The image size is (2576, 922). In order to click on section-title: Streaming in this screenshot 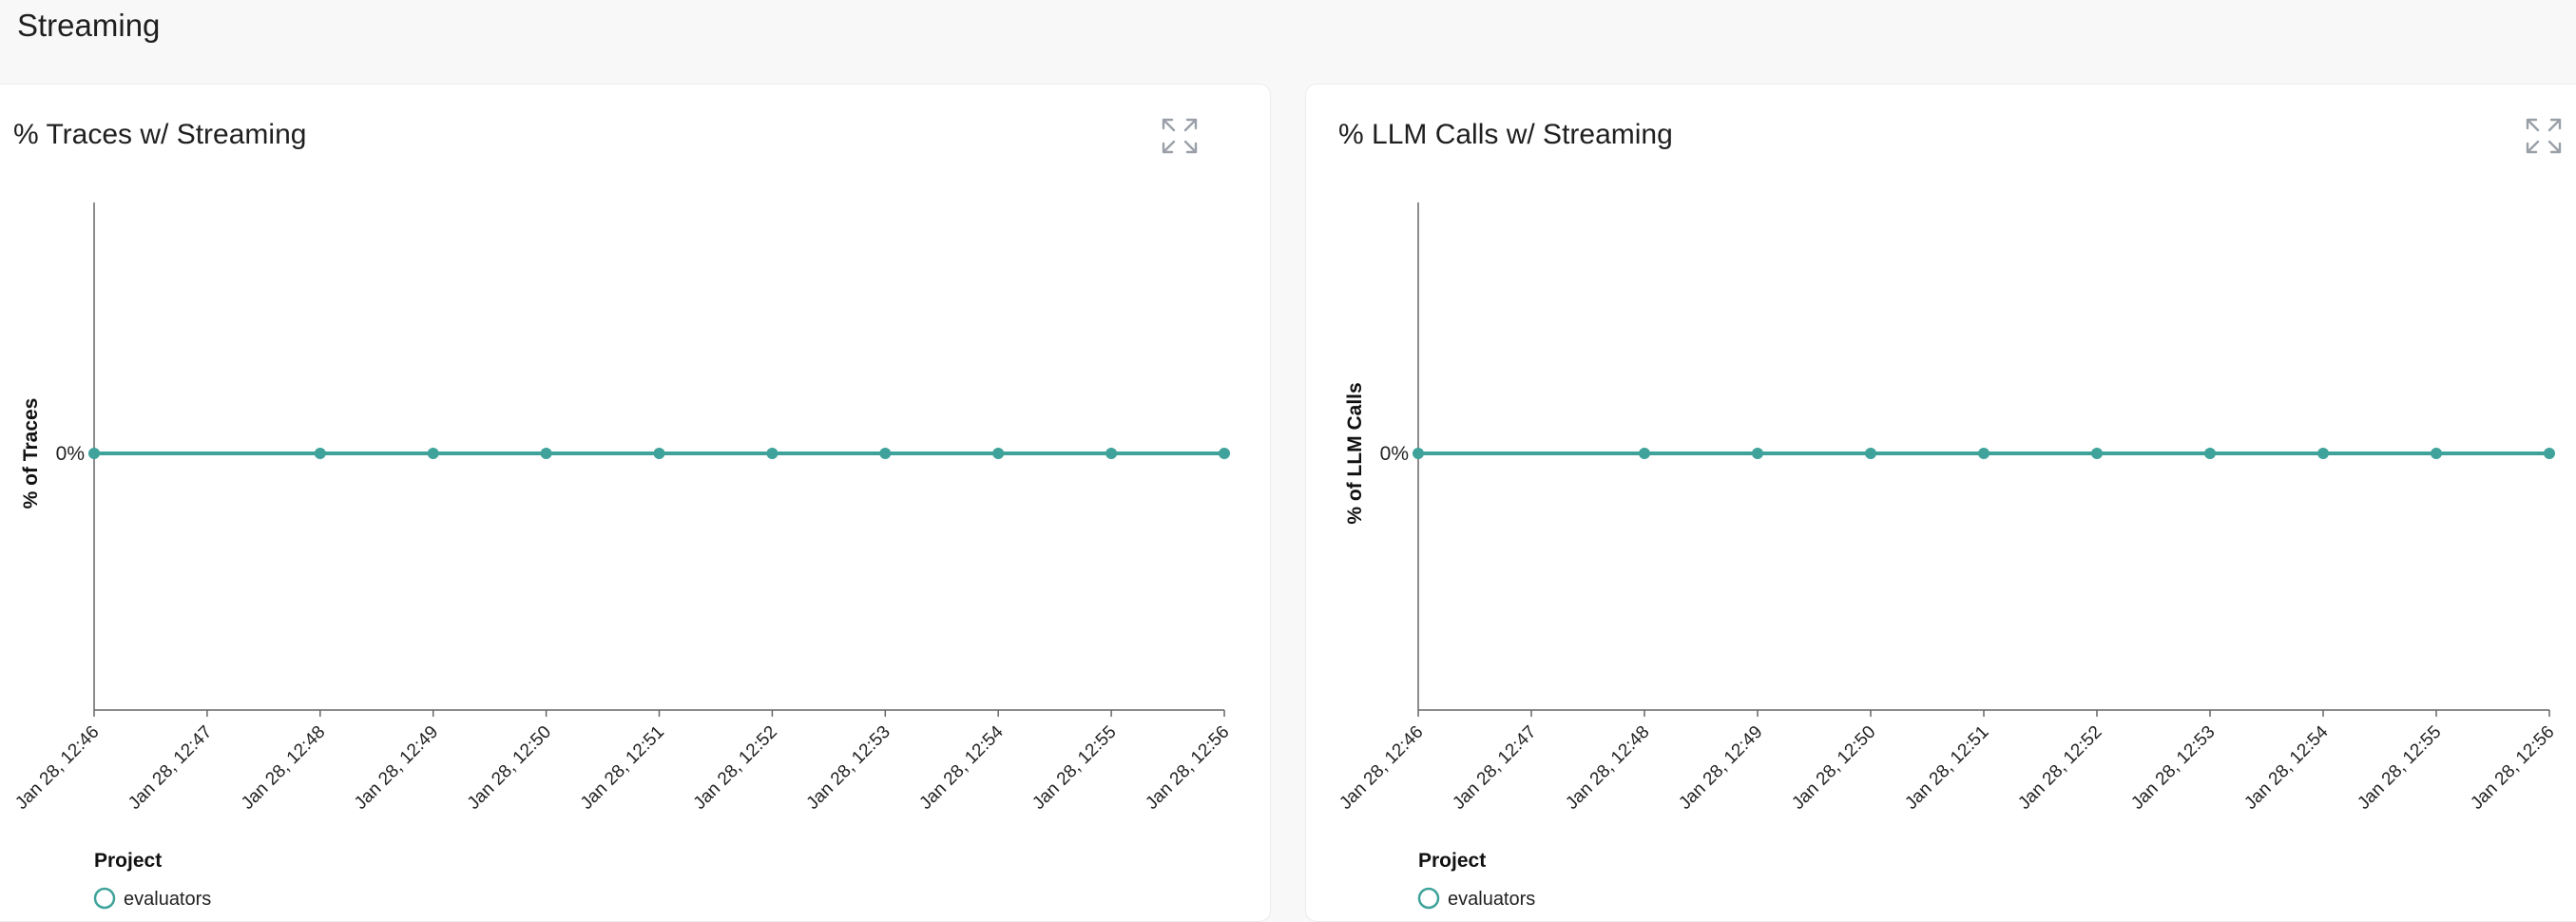, I will do `click(89, 25)`.